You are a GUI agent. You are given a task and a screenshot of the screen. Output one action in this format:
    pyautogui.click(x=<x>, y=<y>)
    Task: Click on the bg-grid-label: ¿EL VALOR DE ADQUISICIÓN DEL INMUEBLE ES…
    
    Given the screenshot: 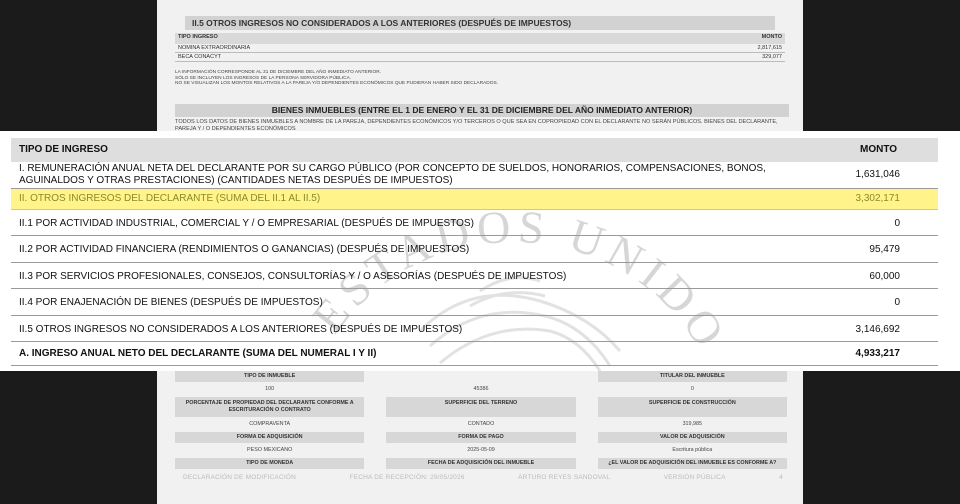 What is the action you would take?
    pyautogui.click(x=692, y=463)
    